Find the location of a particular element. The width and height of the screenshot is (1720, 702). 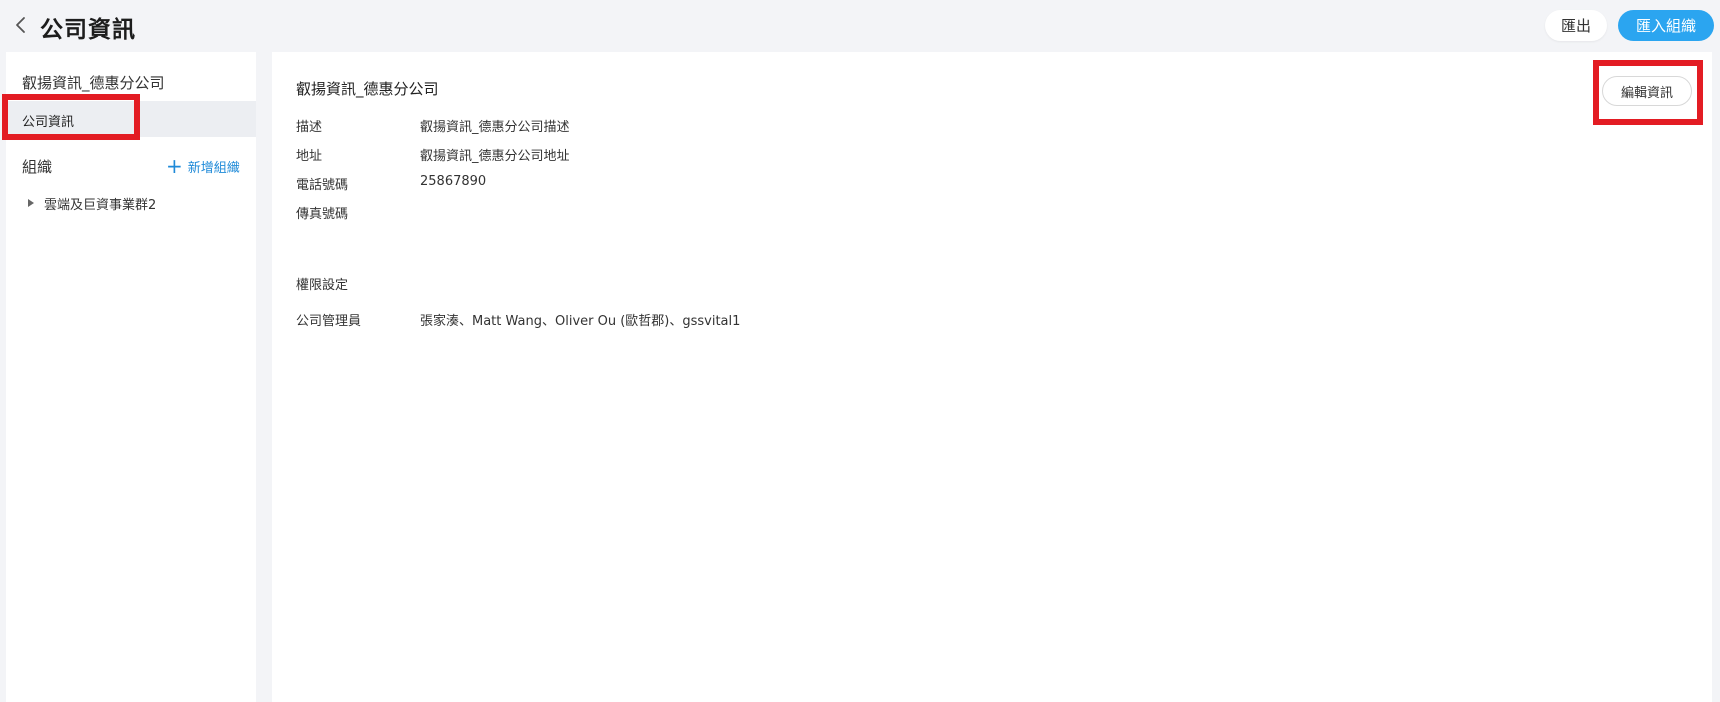

edit-info-button: 編輯資訊 is located at coordinates (1647, 91).